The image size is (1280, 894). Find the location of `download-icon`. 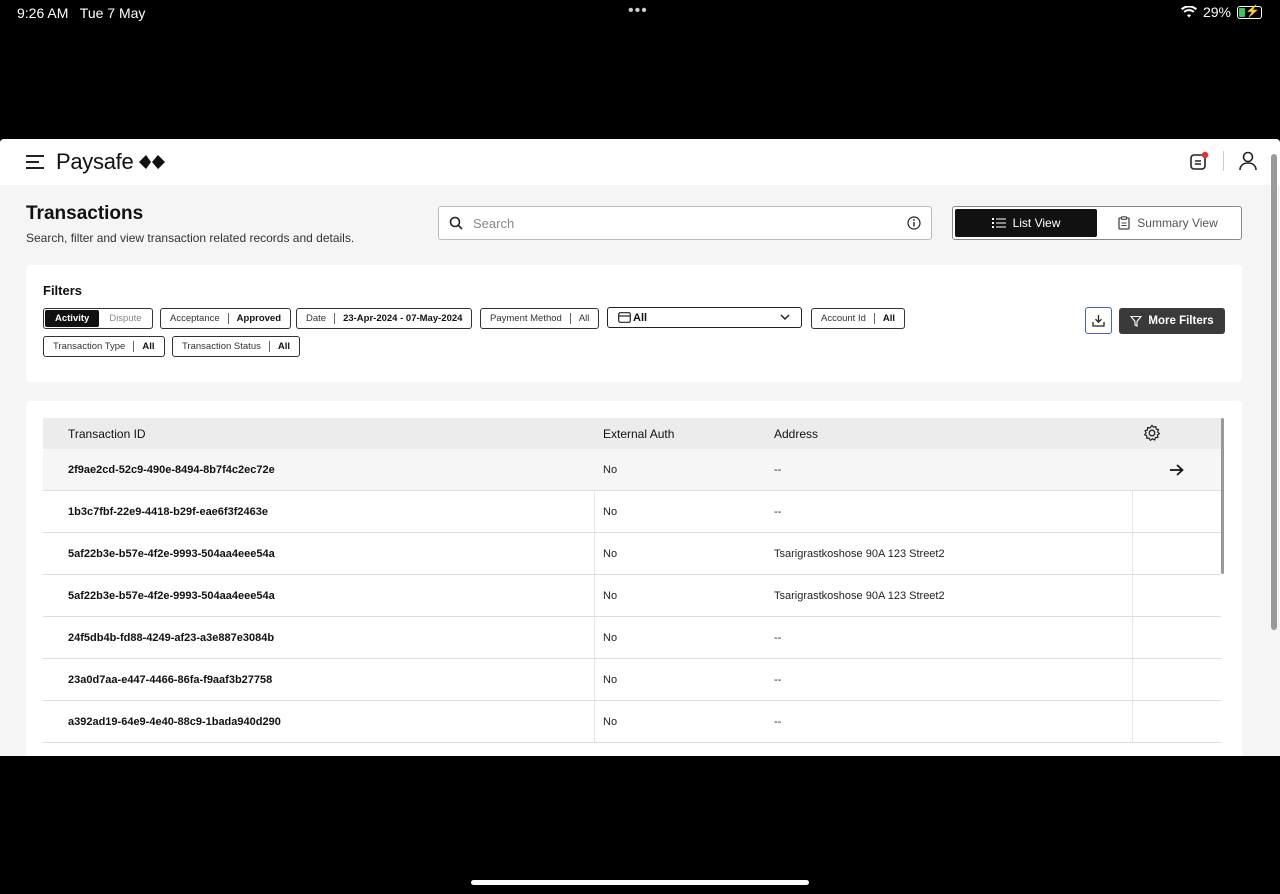

download-icon is located at coordinates (1098, 321).